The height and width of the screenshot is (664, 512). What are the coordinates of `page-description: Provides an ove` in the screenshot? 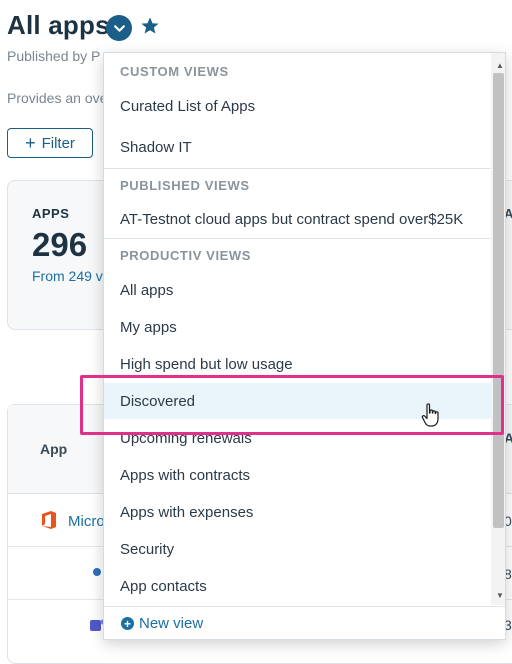 It's located at (57, 98).